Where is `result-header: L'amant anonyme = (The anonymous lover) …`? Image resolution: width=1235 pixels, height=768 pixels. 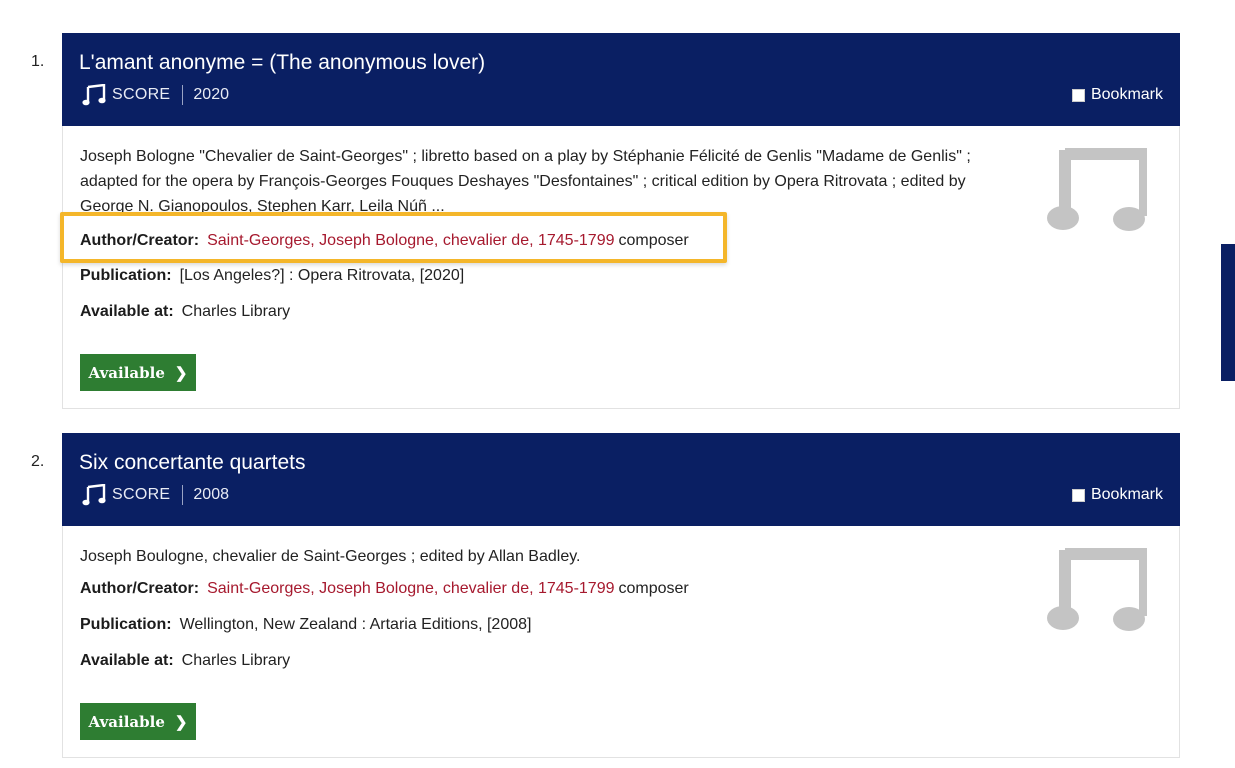
result-header: L'amant anonyme = (The anonymous lover) … is located at coordinates (621, 79).